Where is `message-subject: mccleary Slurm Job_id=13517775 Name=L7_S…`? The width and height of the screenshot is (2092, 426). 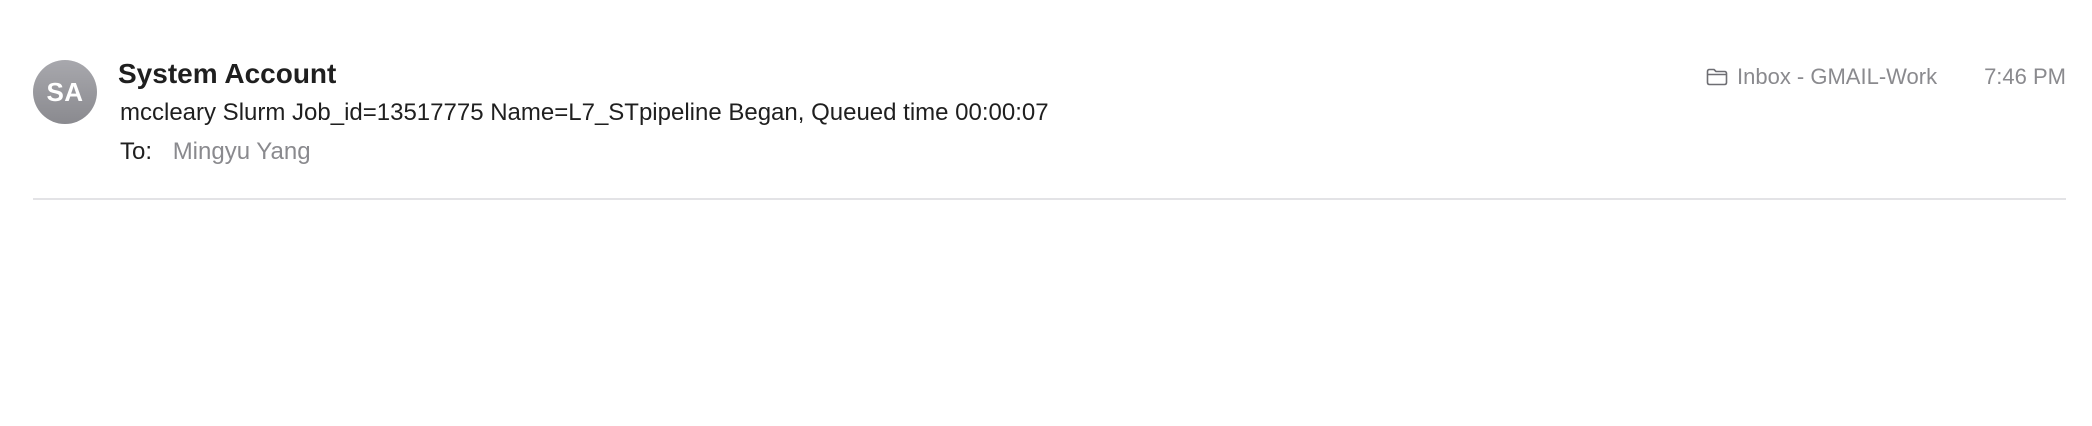 message-subject: mccleary Slurm Job_id=13517775 Name=L7_S… is located at coordinates (584, 112).